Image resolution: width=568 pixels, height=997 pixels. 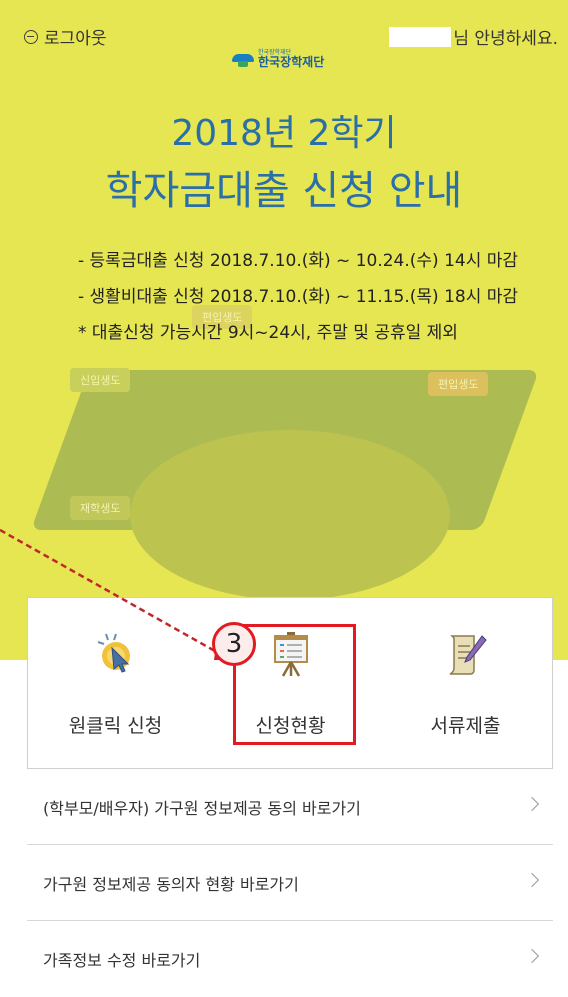 I want to click on menu-label: 서류제출, so click(x=465, y=726).